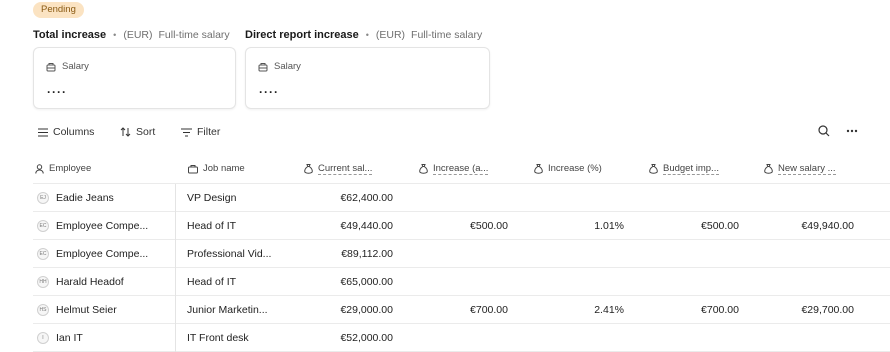 The width and height of the screenshot is (890, 352). Describe the element at coordinates (200, 132) in the screenshot. I see `filter-button: Filter` at that location.